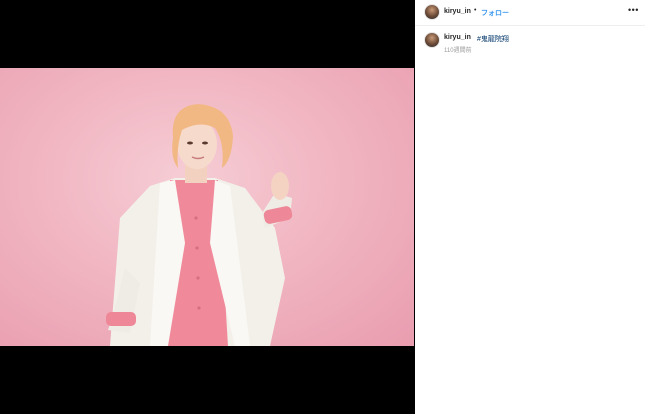 This screenshot has width=645, height=414. Describe the element at coordinates (432, 40) in the screenshot. I see `avatar` at that location.